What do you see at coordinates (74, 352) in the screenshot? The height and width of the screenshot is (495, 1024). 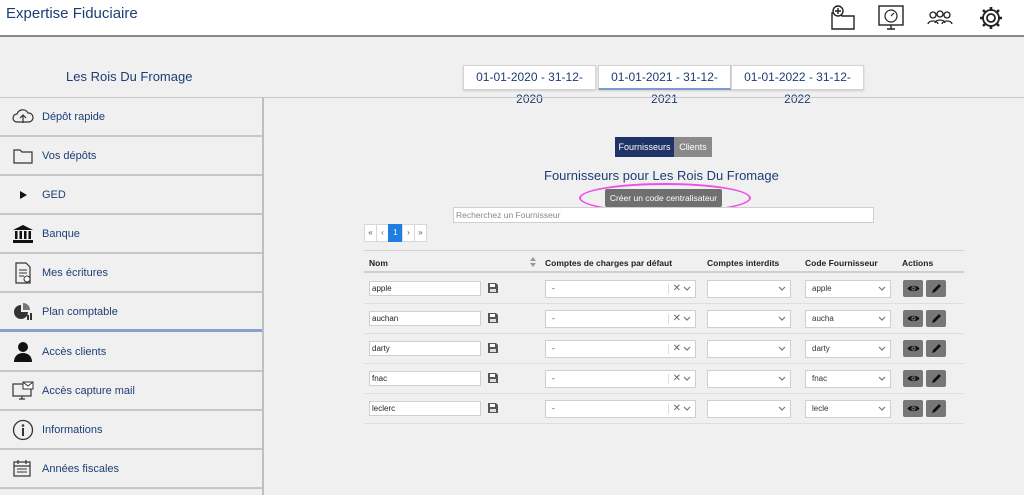 I see `sidebar-item-label: Accès clients` at bounding box center [74, 352].